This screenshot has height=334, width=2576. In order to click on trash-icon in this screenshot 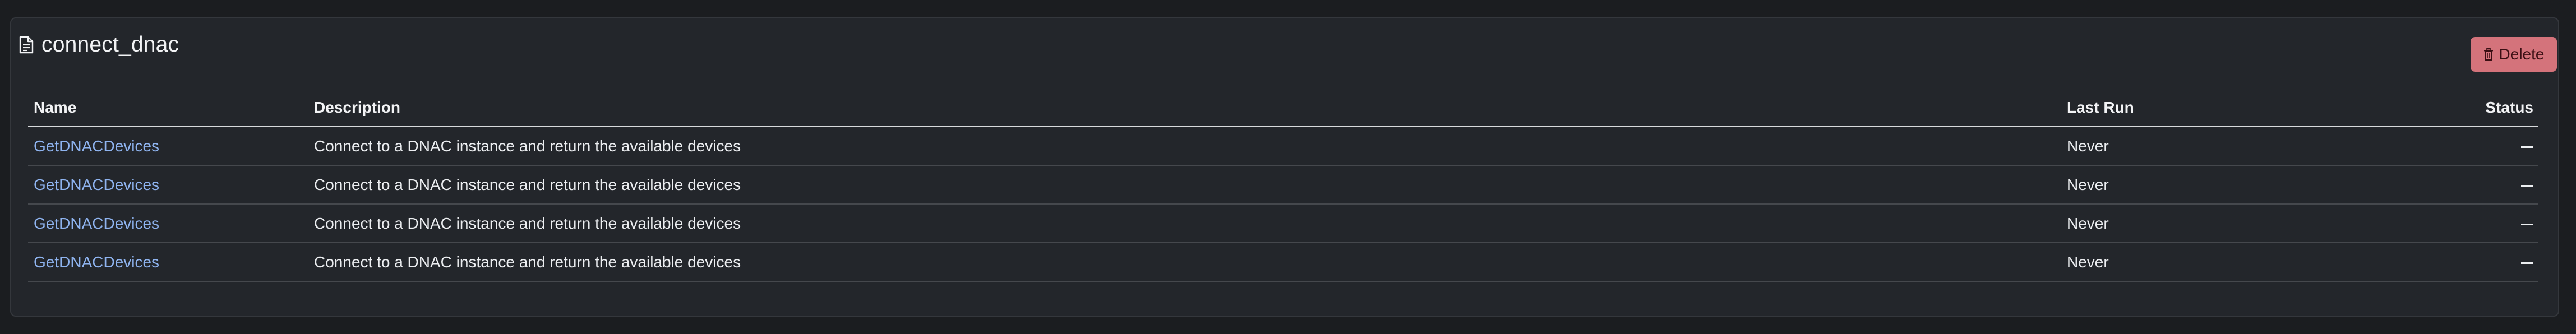, I will do `click(2488, 55)`.